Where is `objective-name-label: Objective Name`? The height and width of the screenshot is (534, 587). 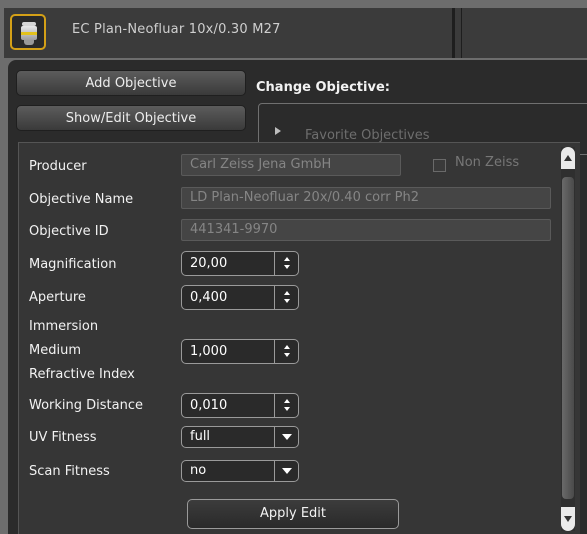 objective-name-label: Objective Name is located at coordinates (81, 199).